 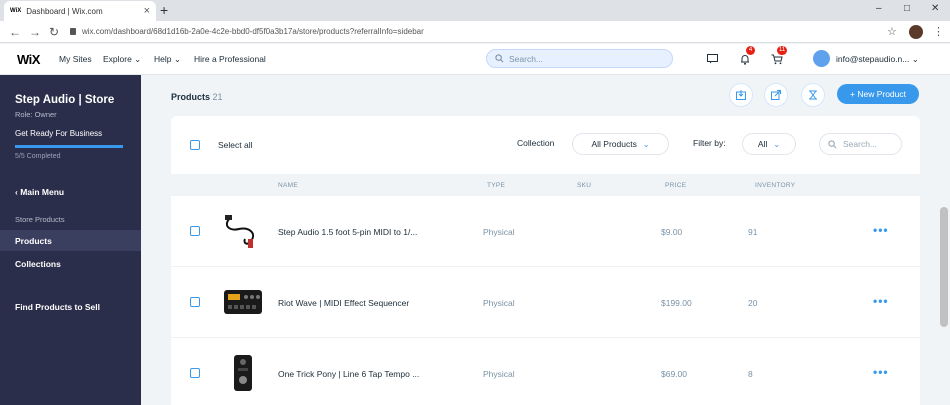 What do you see at coordinates (243, 302) in the screenshot?
I see `sequencer-thumbnail` at bounding box center [243, 302].